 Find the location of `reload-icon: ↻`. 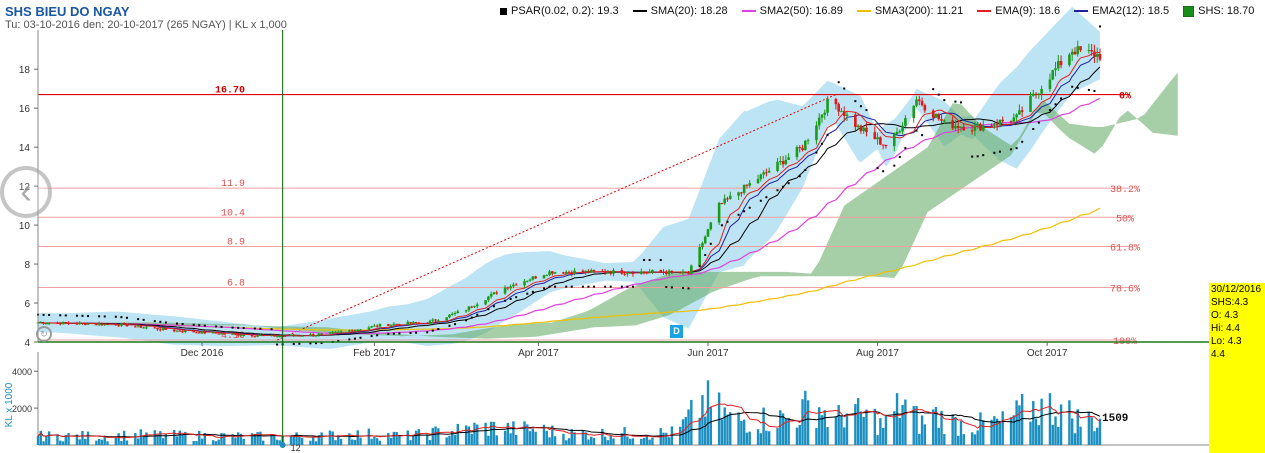

reload-icon: ↻ is located at coordinates (44, 334).